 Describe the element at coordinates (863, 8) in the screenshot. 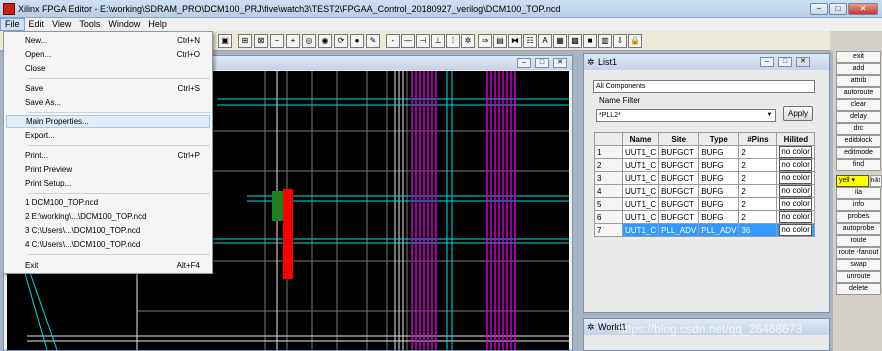

I see `close-button: ✕` at that location.